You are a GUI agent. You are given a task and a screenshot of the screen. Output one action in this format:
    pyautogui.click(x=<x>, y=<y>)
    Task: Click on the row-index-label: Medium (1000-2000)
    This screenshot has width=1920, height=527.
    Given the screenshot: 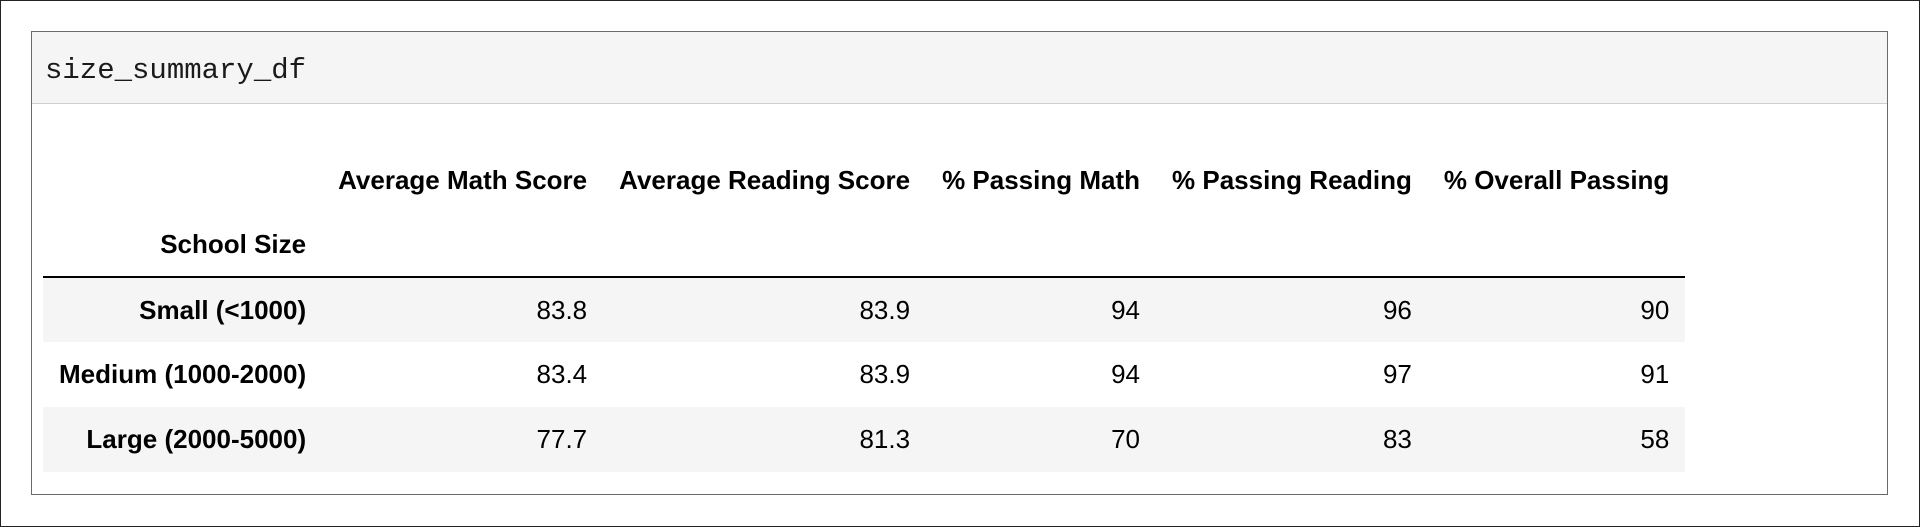 What is the action you would take?
    pyautogui.click(x=183, y=374)
    